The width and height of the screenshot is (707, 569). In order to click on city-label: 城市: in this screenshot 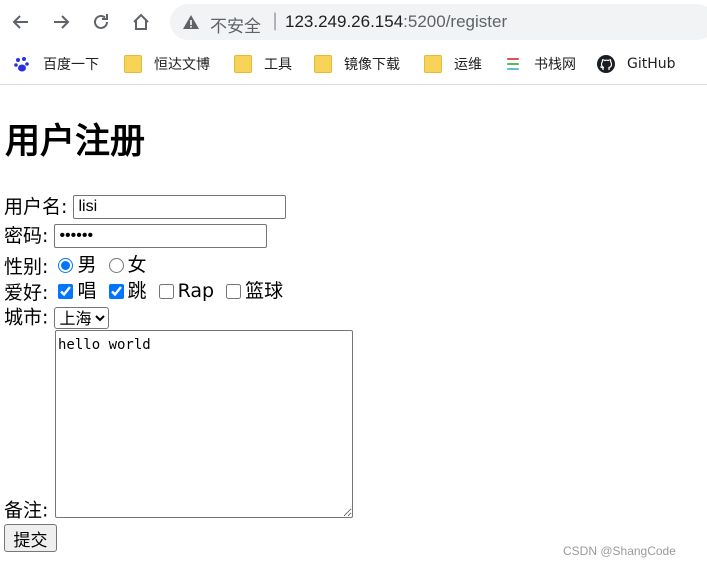, I will do `click(26, 317)`.